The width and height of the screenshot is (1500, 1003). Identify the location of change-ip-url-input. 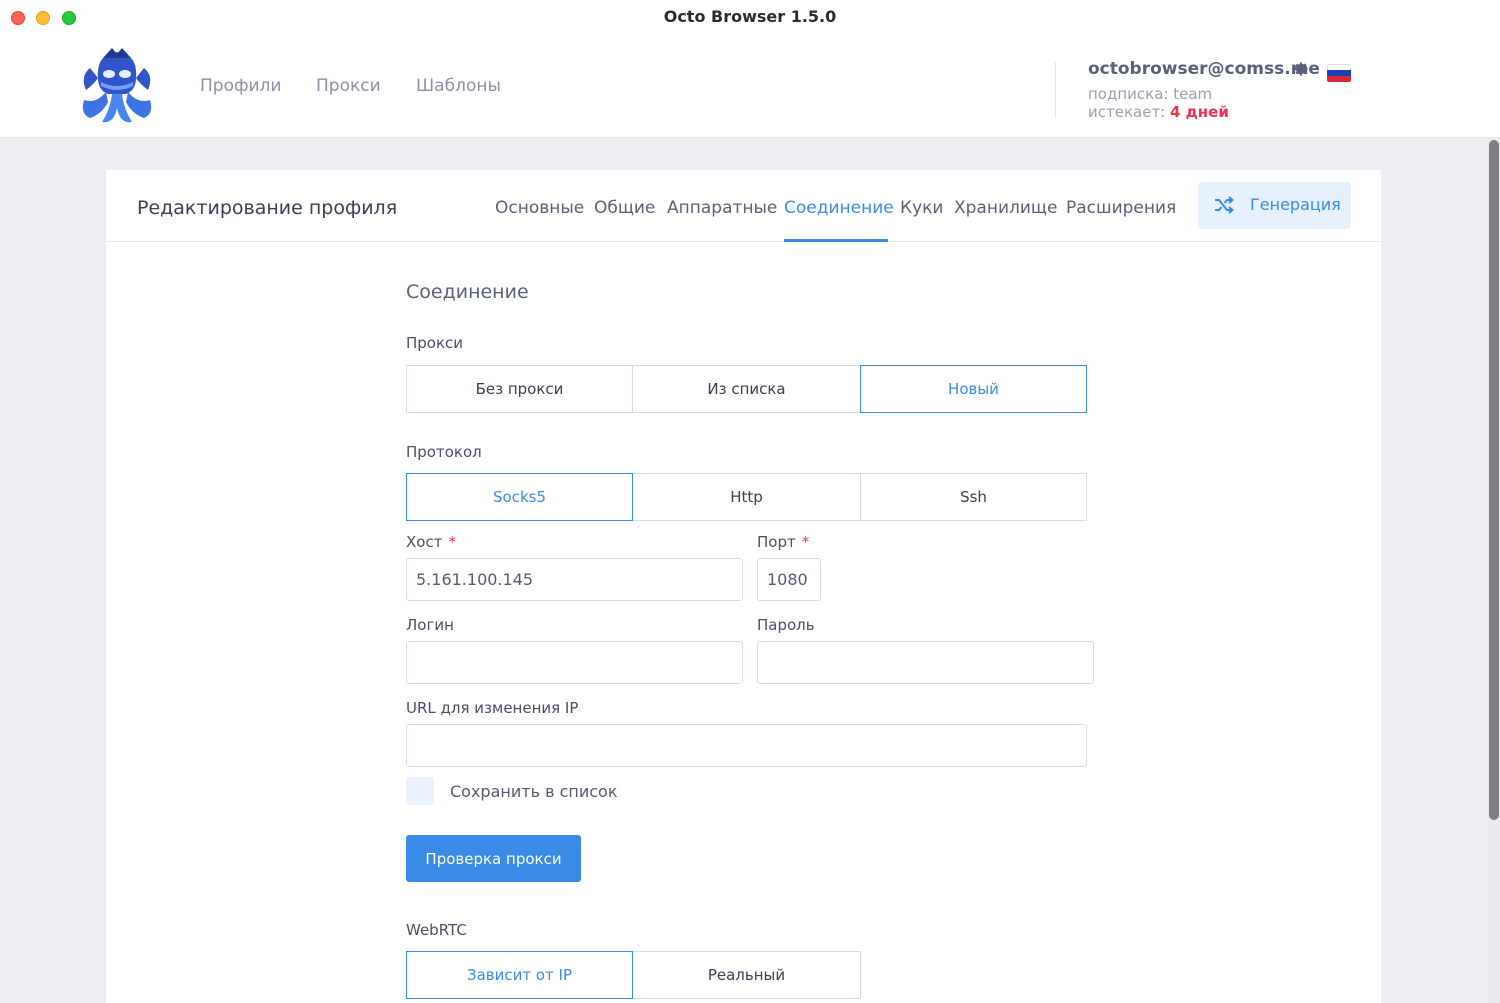
(746, 745).